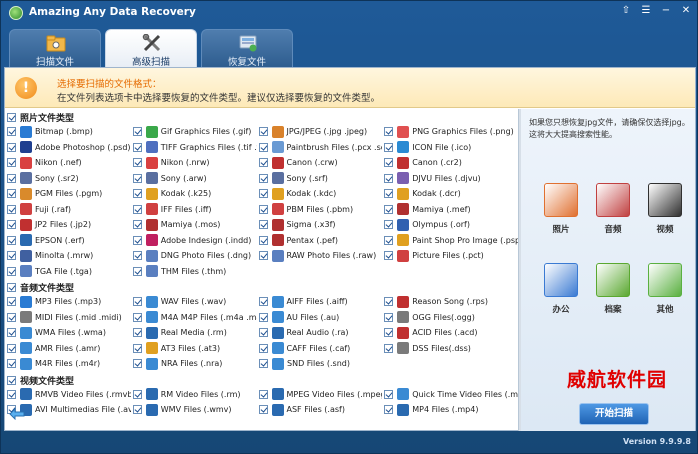  What do you see at coordinates (194, 410) in the screenshot?
I see `file-type-item: WMV Files (.wmv)` at bounding box center [194, 410].